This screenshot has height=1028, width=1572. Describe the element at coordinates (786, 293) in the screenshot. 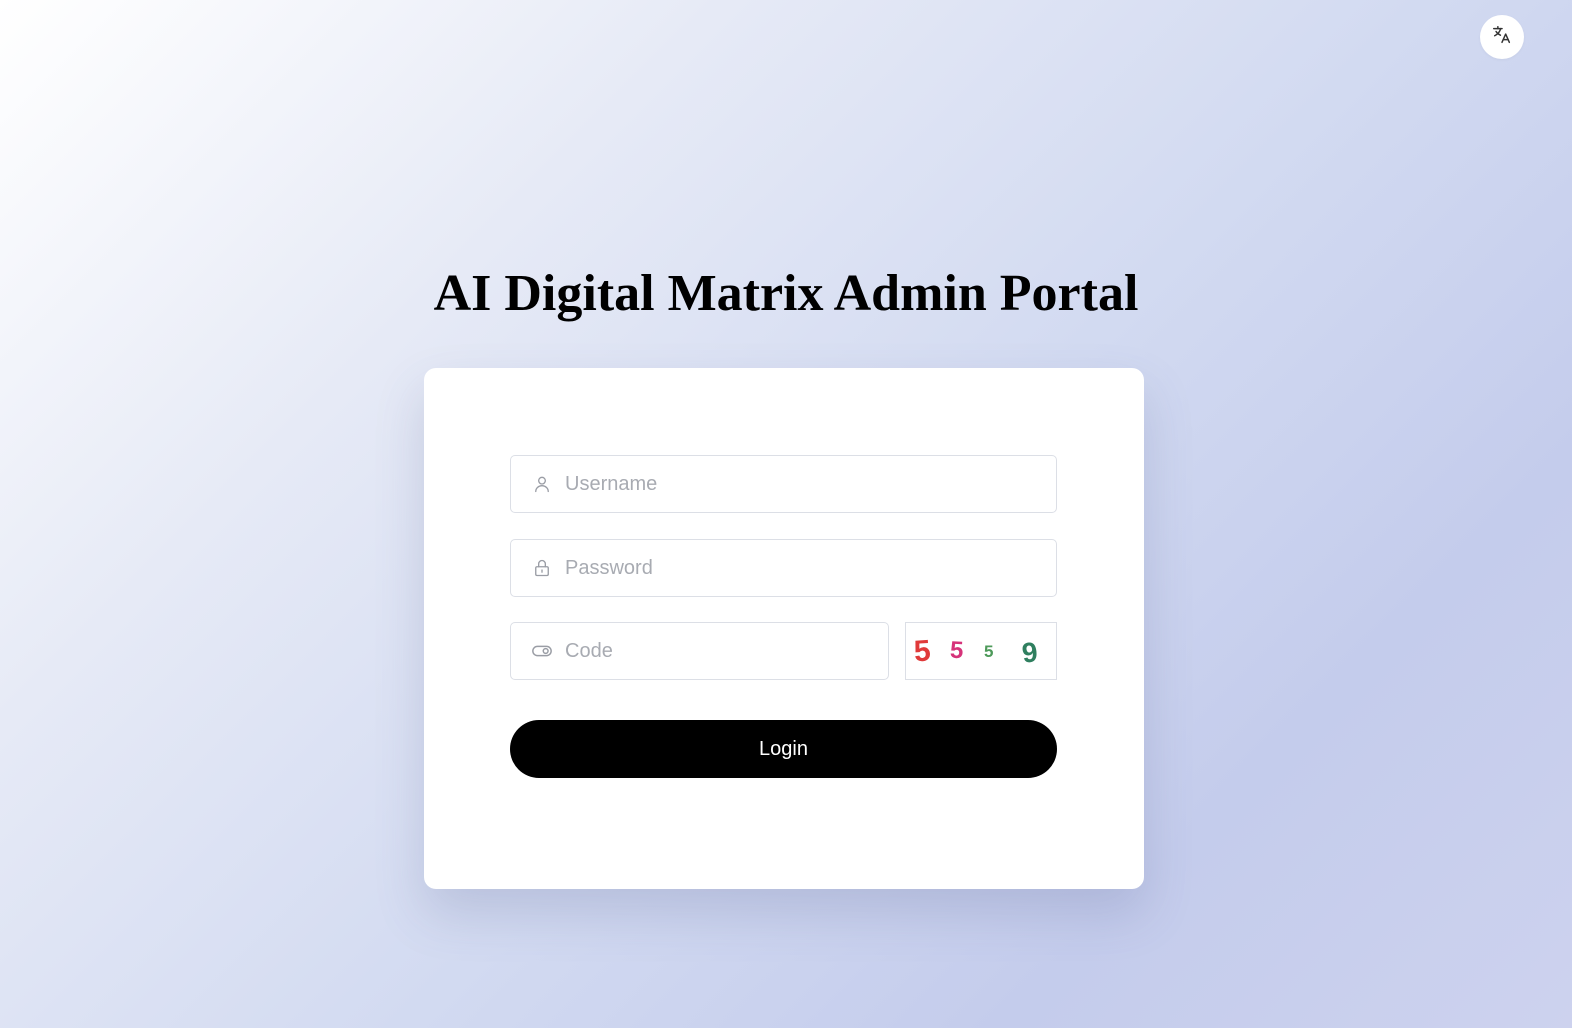

I see `page-title: AI Digital Matrix Admin Portal` at that location.